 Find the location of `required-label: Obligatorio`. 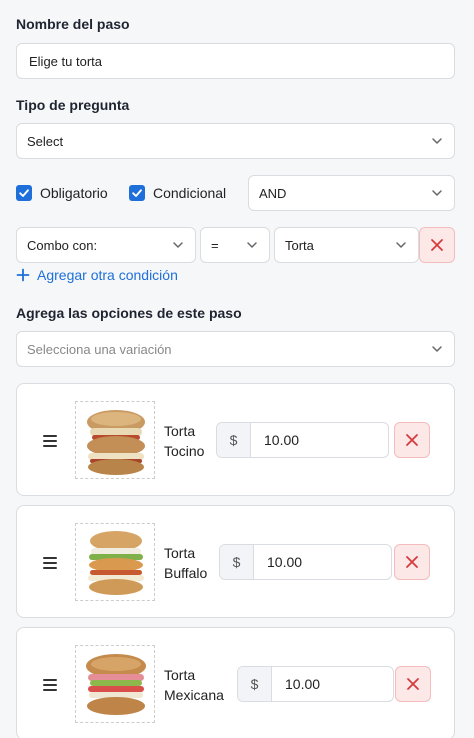

required-label: Obligatorio is located at coordinates (74, 193).